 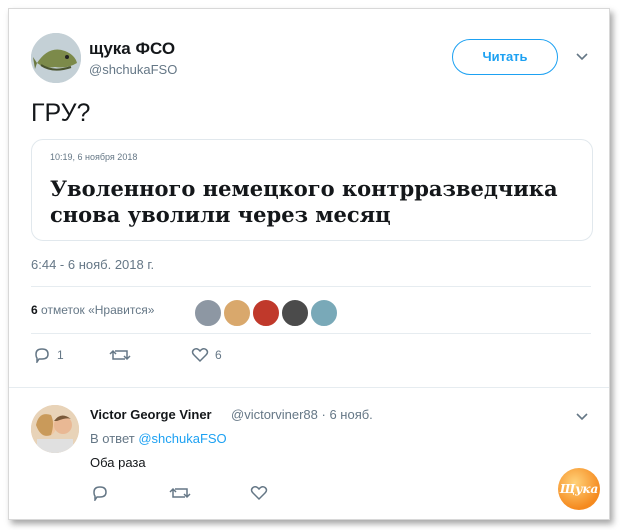 I want to click on reply-author-handle: @victorviner88 · 6 нояб., so click(x=302, y=414).